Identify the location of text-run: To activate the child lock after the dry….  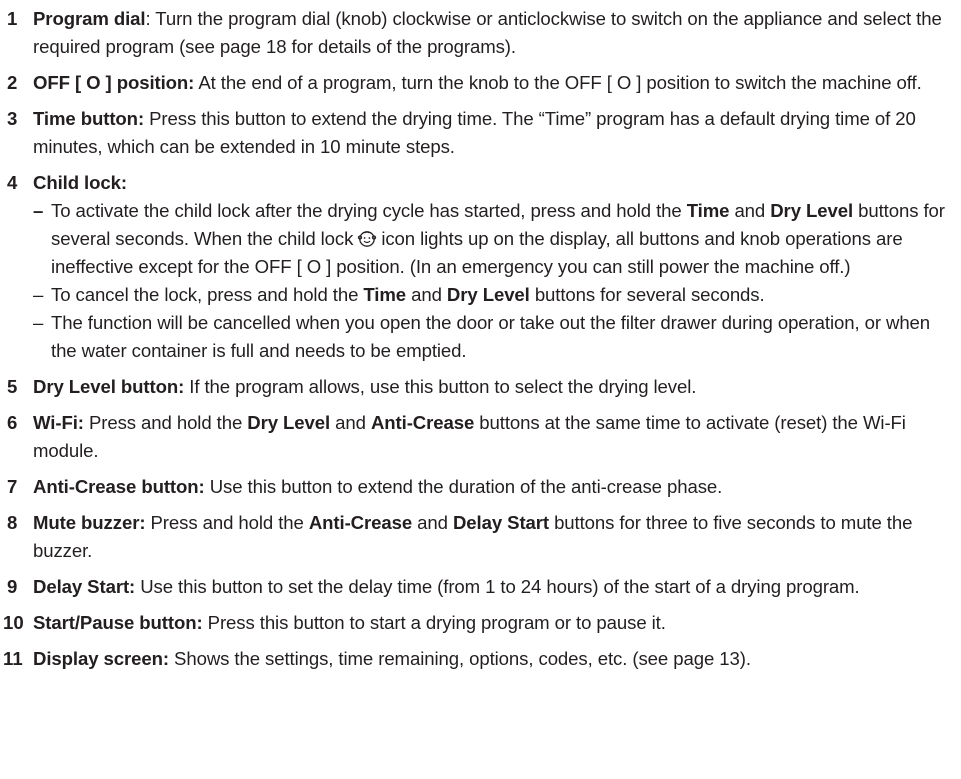
(369, 210).